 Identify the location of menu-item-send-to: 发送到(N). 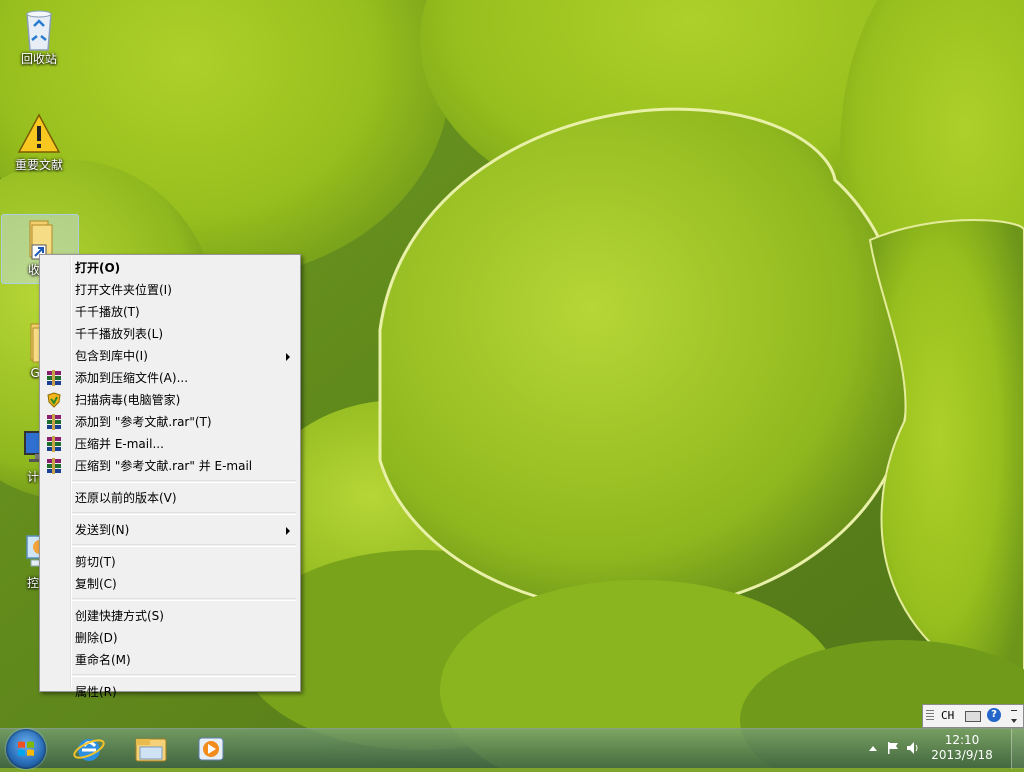
(170, 530).